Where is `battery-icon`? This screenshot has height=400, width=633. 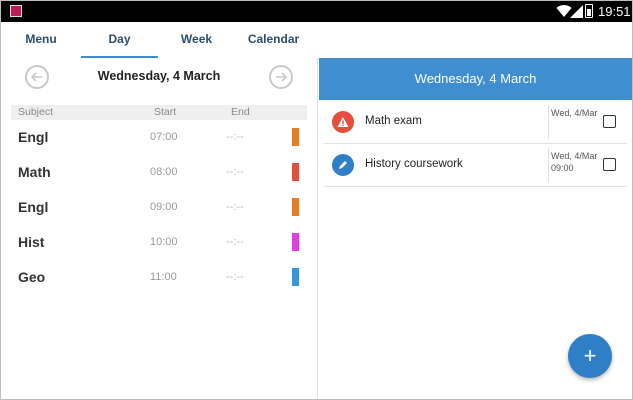
battery-icon is located at coordinates (589, 11).